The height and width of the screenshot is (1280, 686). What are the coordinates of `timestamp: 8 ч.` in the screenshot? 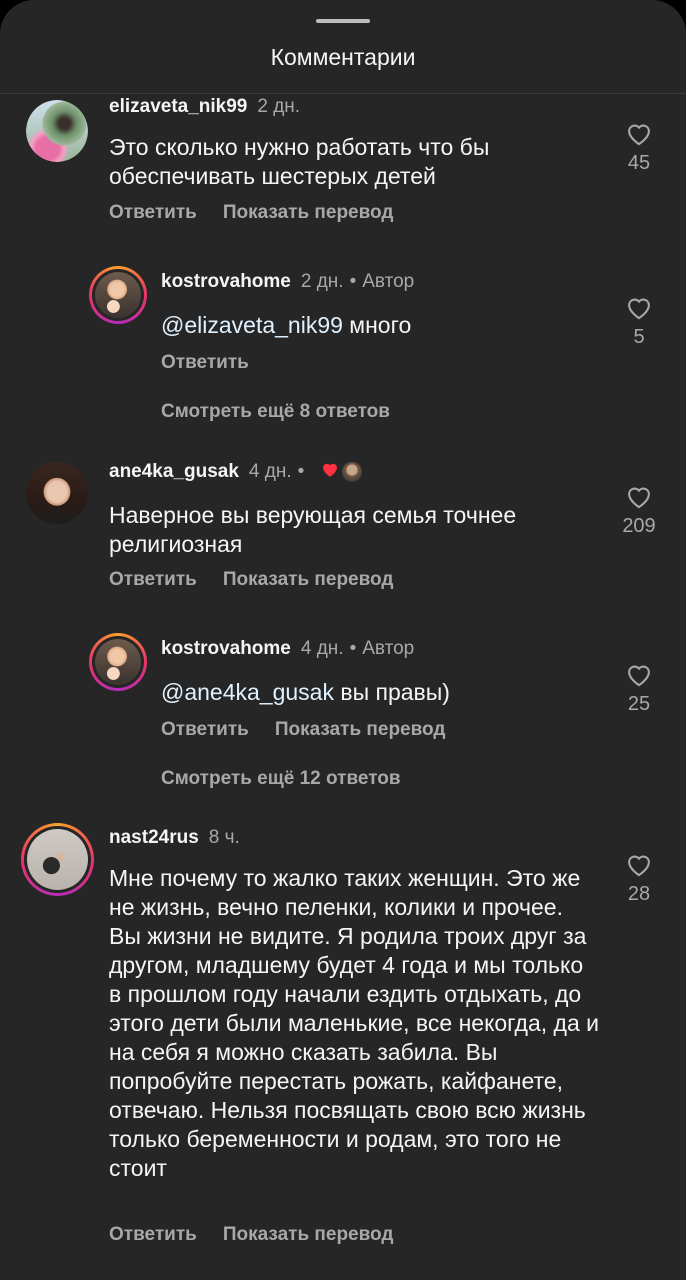 It's located at (224, 837).